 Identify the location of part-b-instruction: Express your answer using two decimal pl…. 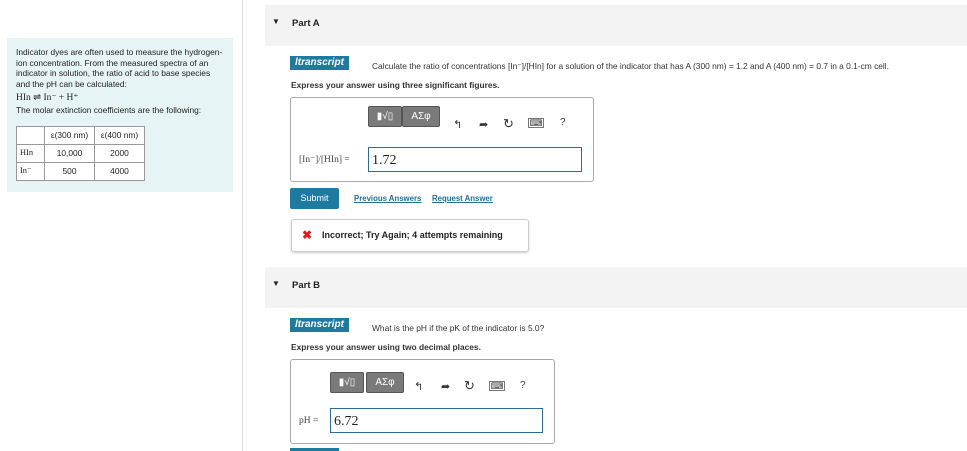
(386, 347).